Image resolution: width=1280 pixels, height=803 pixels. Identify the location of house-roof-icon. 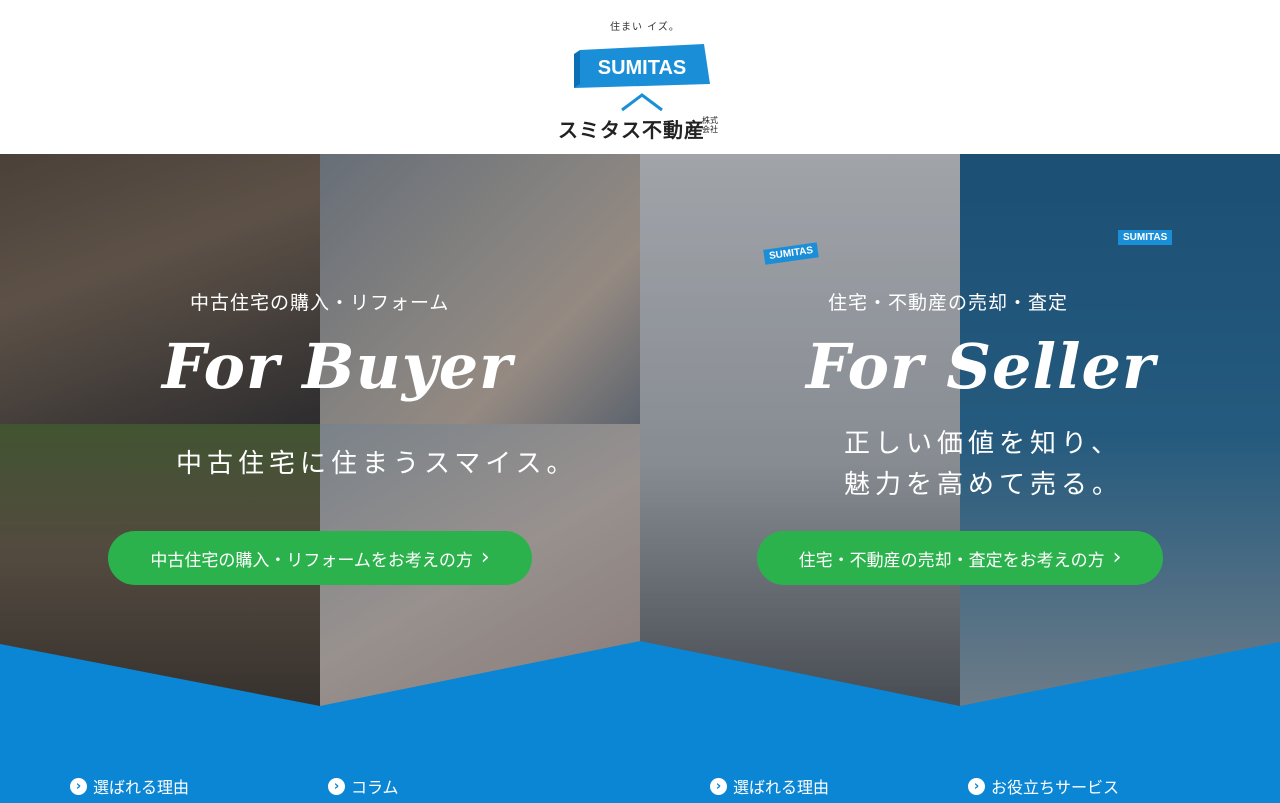
(642, 102).